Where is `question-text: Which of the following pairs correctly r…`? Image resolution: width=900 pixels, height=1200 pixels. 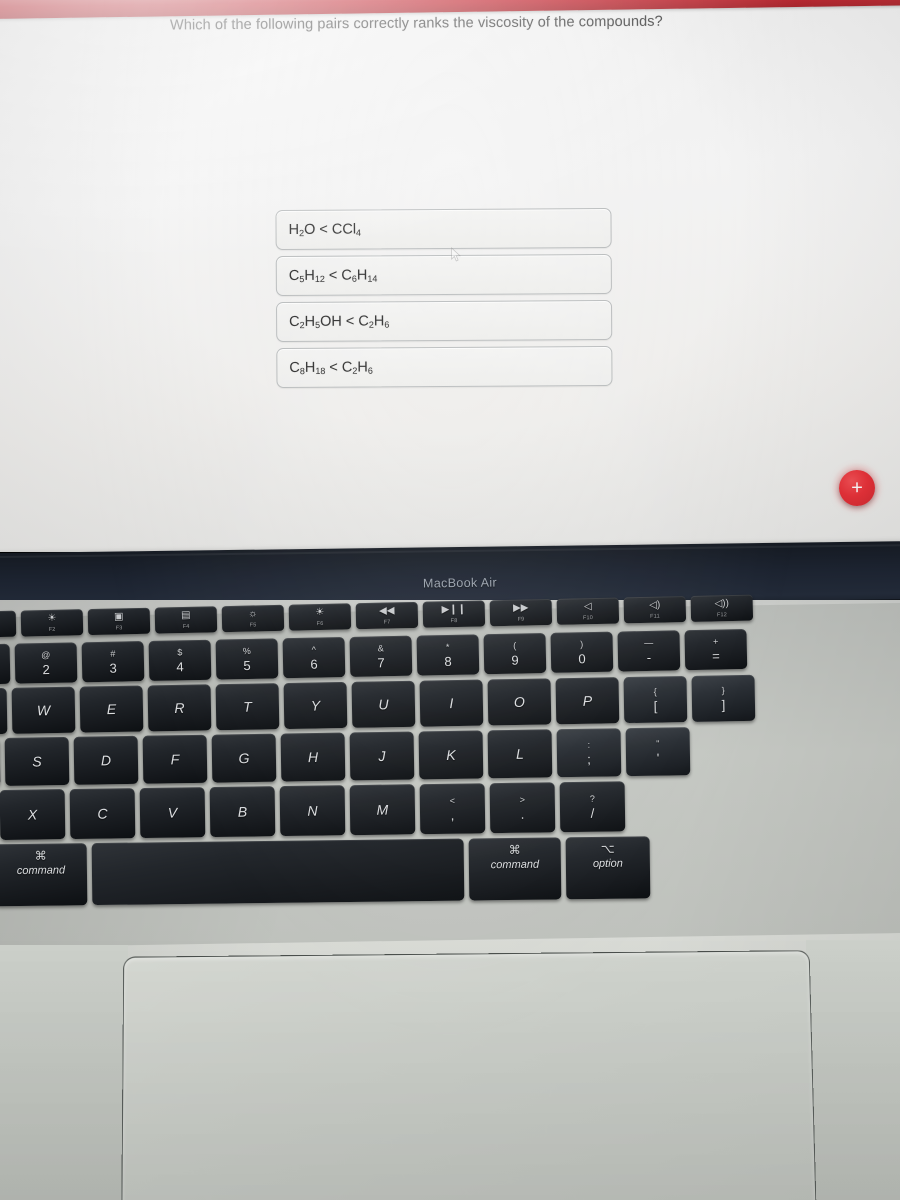 question-text: Which of the following pairs correctly r… is located at coordinates (416, 23).